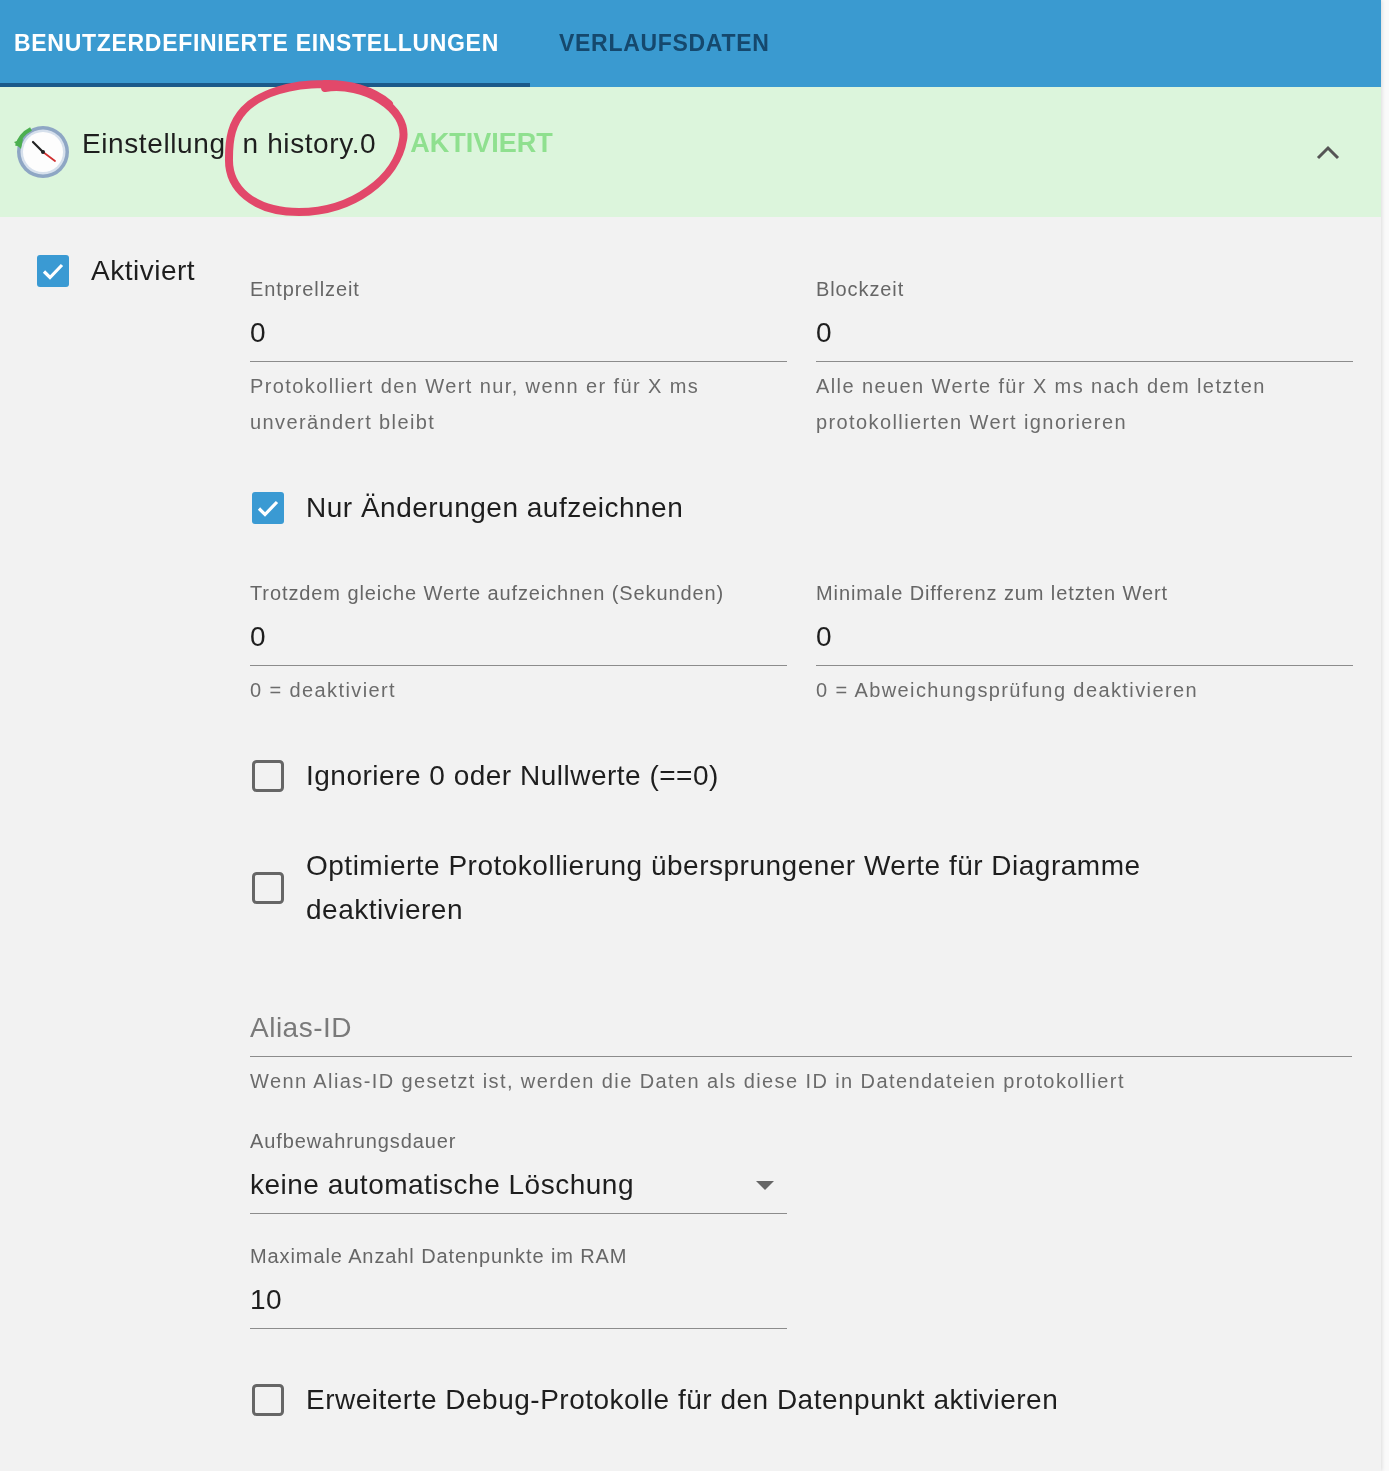 This screenshot has height=1471, width=1389. What do you see at coordinates (354, 1141) in the screenshot?
I see `field-label: Aufbewahrungsdauer` at bounding box center [354, 1141].